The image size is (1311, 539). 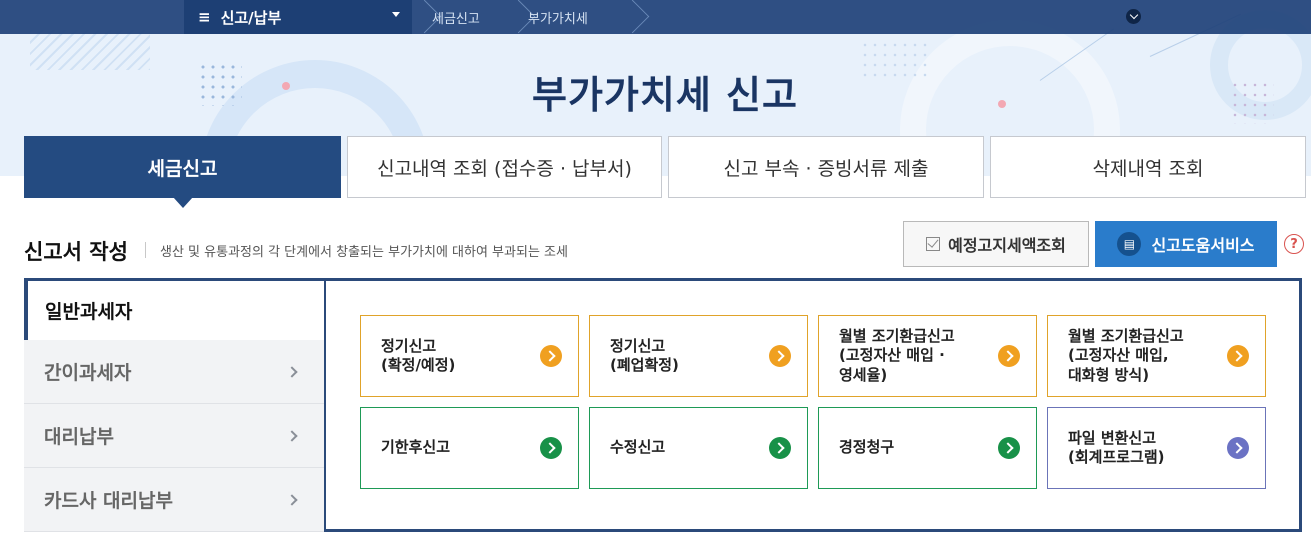 I want to click on card-label: 정기신고 (확정/예정), so click(x=418, y=355).